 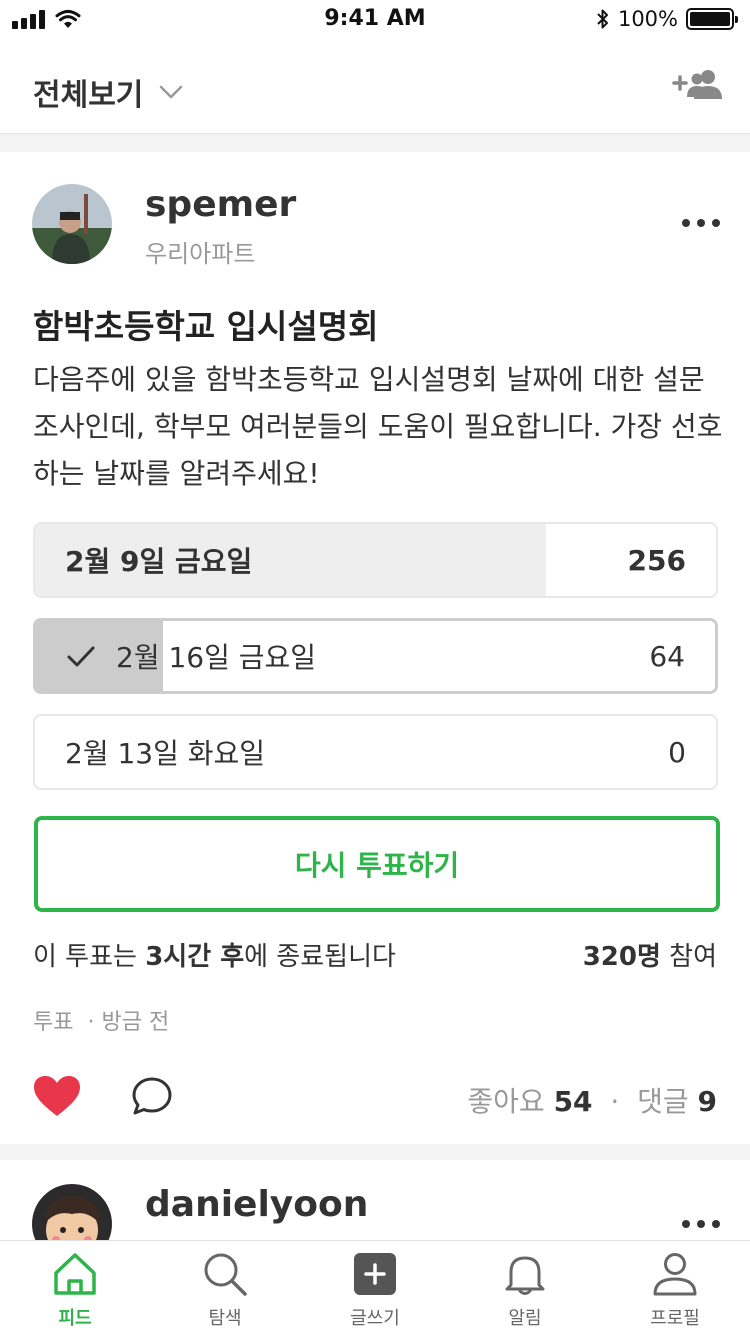 What do you see at coordinates (89, 957) in the screenshot?
I see `poll-end-prefix: 이 투표는` at bounding box center [89, 957].